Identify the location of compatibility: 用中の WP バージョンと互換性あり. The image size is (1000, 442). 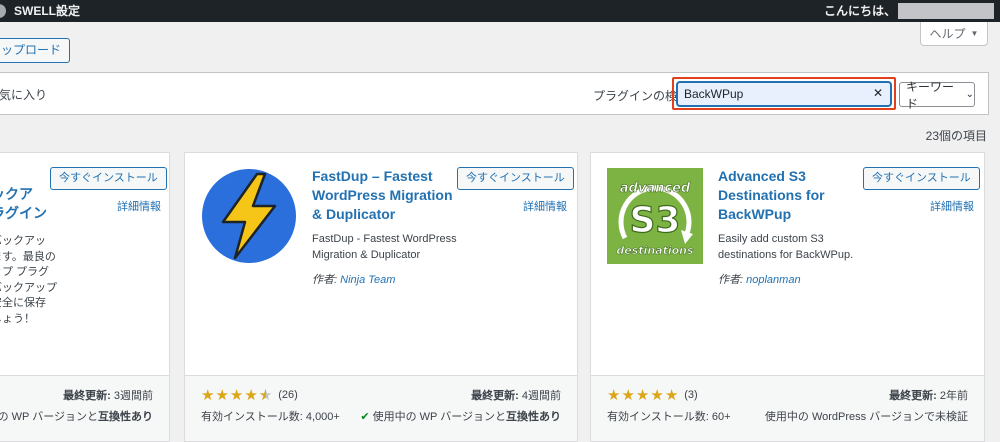
(76, 416).